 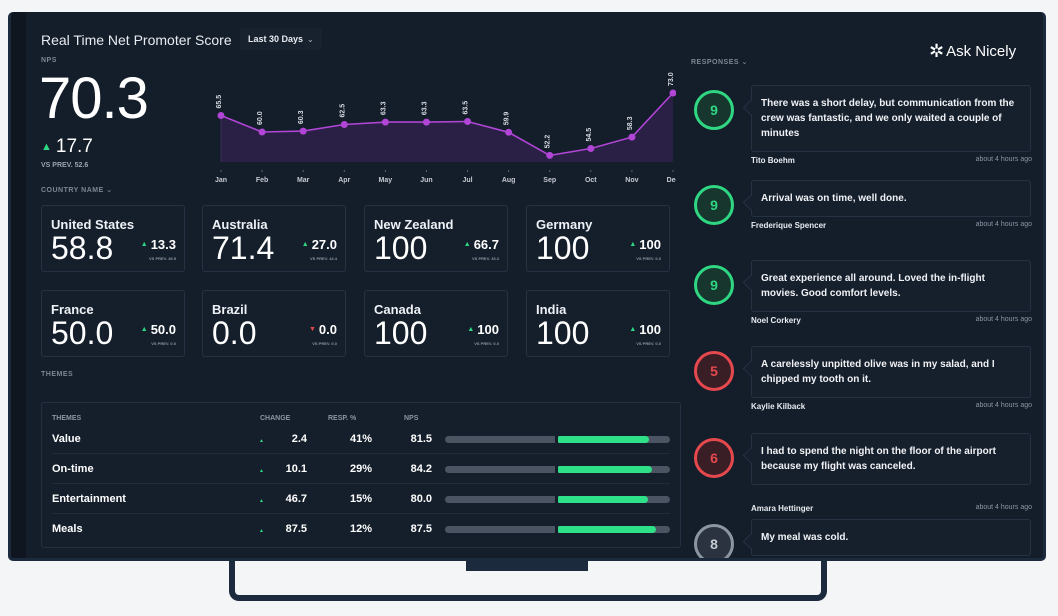 What do you see at coordinates (789, 225) in the screenshot?
I see `respondent-name: Frederique Spencer` at bounding box center [789, 225].